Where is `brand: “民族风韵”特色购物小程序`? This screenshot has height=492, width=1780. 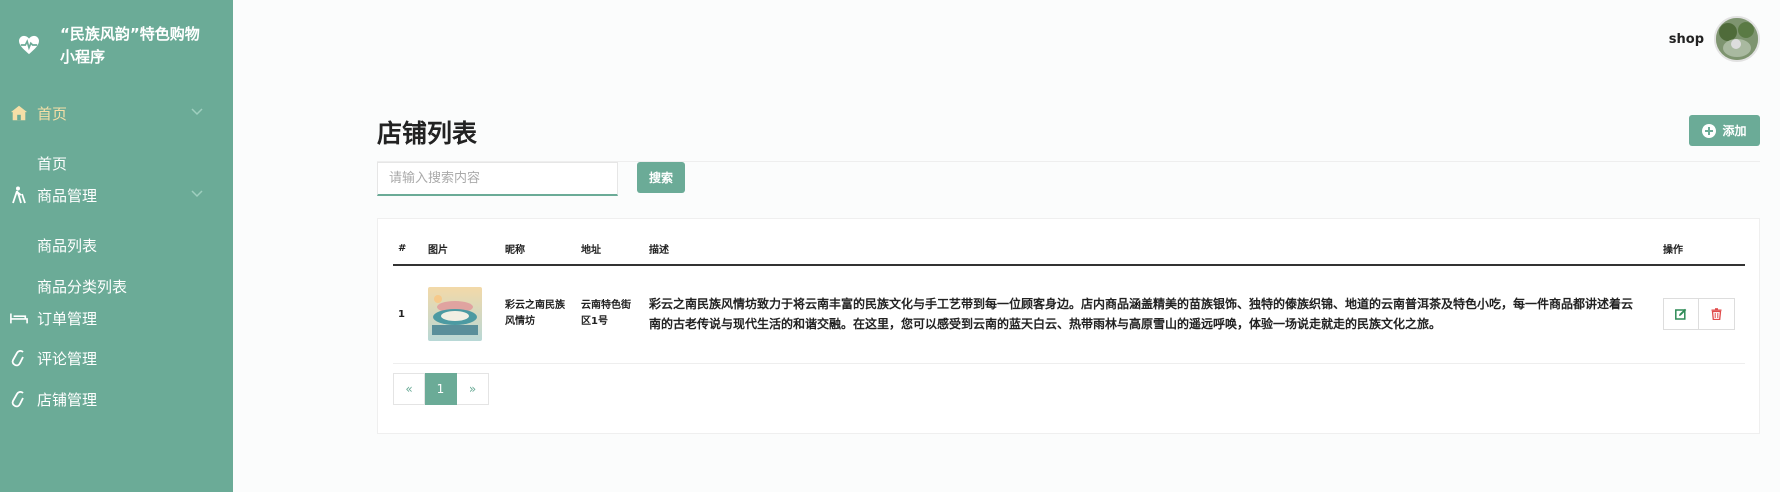 brand: “民族风韵”特色购物小程序 is located at coordinates (116, 45).